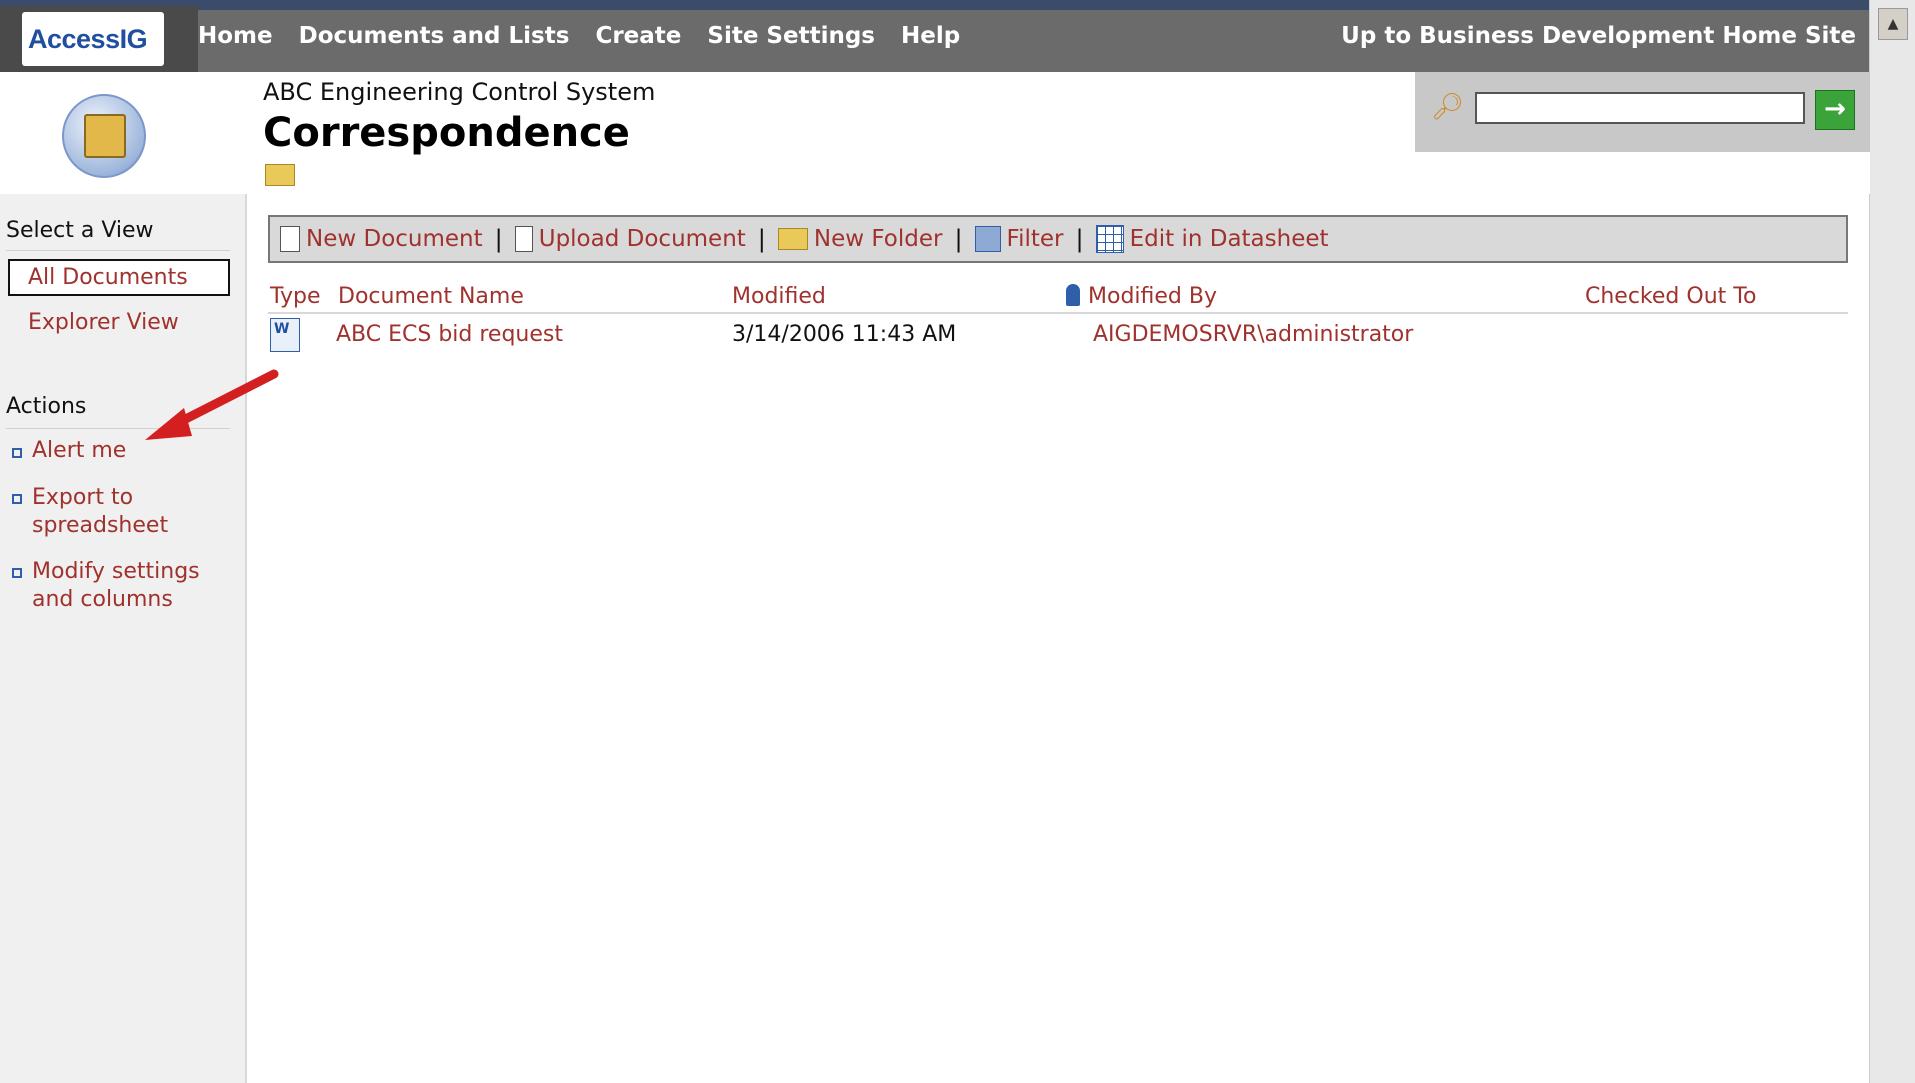 The image size is (1915, 1083). What do you see at coordinates (1019, 239) in the screenshot?
I see `filter-button: Filter` at bounding box center [1019, 239].